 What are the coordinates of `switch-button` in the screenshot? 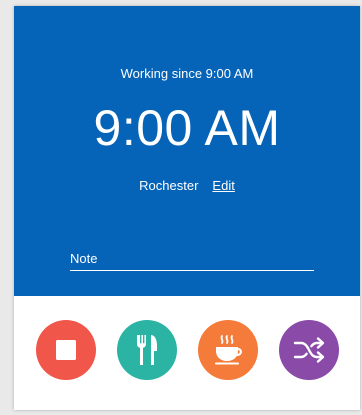 It's located at (309, 350).